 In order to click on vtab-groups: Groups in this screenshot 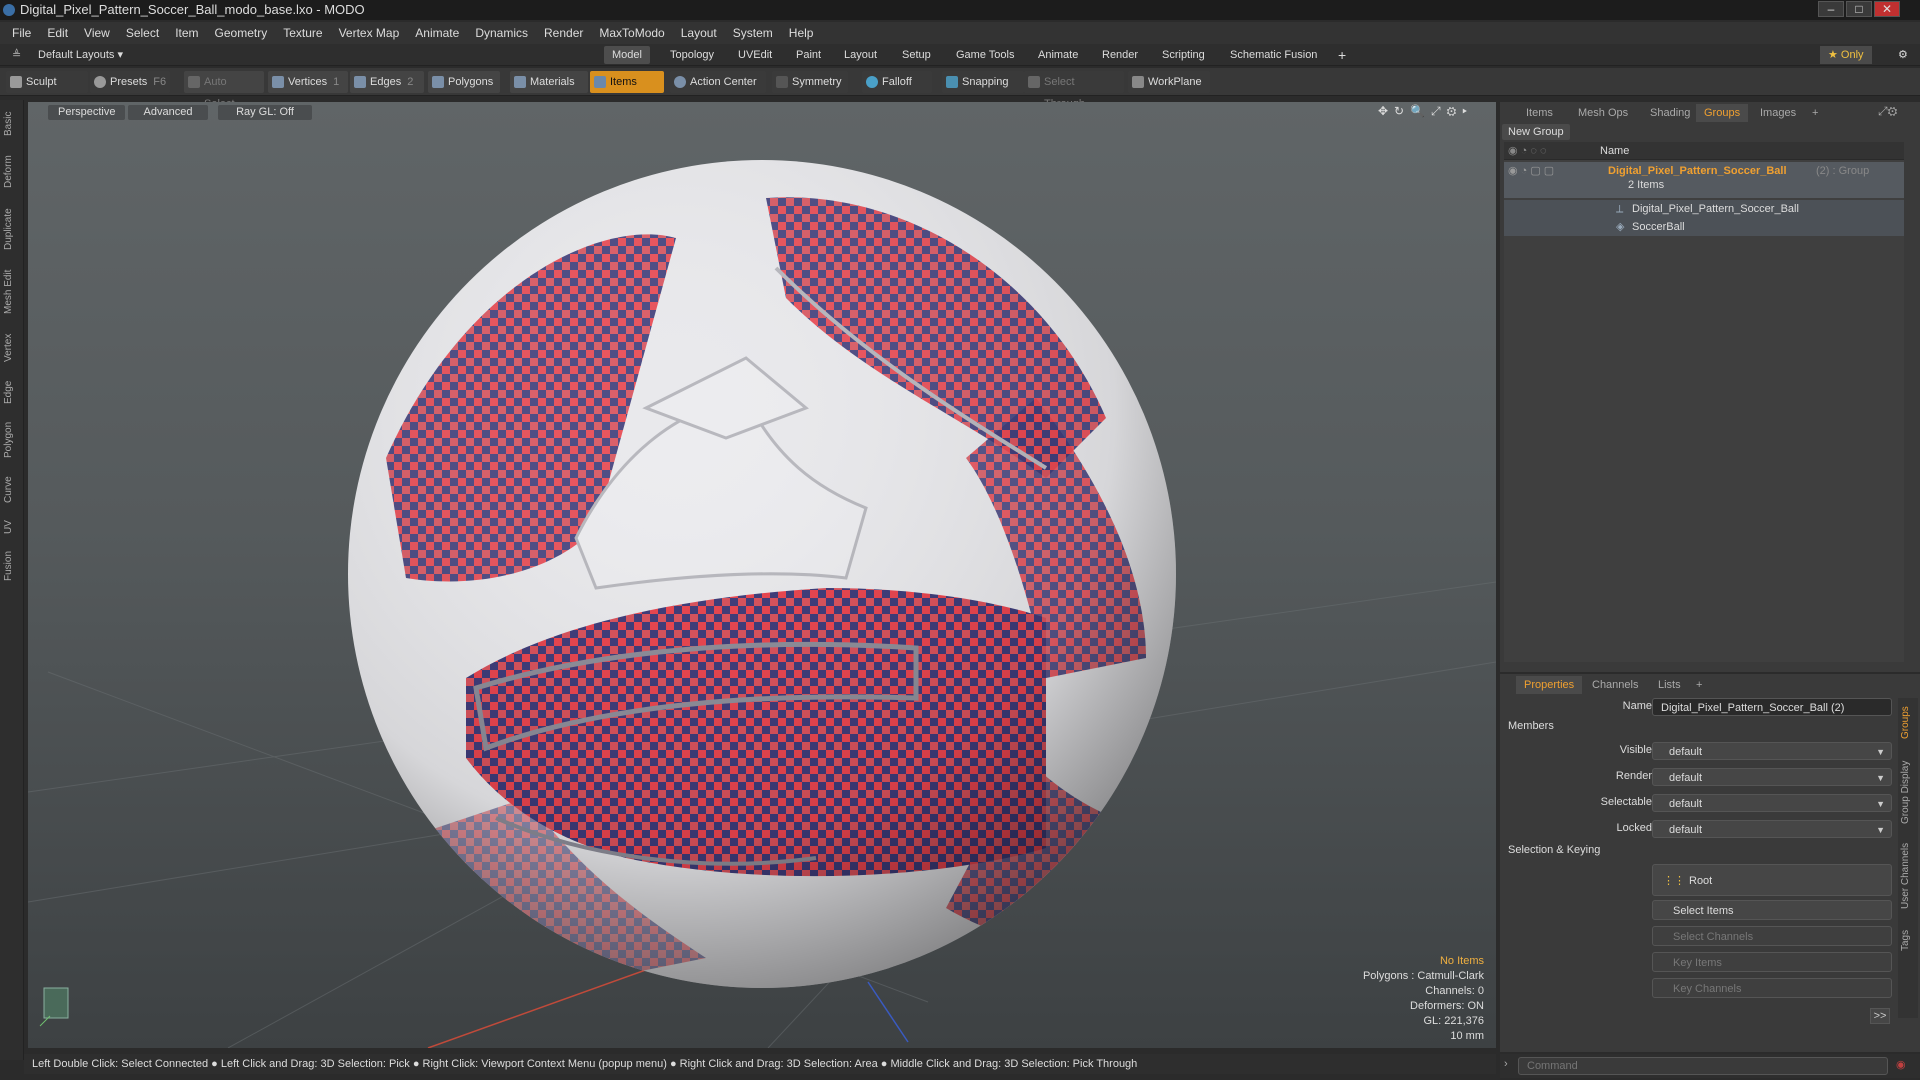, I will do `click(1909, 723)`.